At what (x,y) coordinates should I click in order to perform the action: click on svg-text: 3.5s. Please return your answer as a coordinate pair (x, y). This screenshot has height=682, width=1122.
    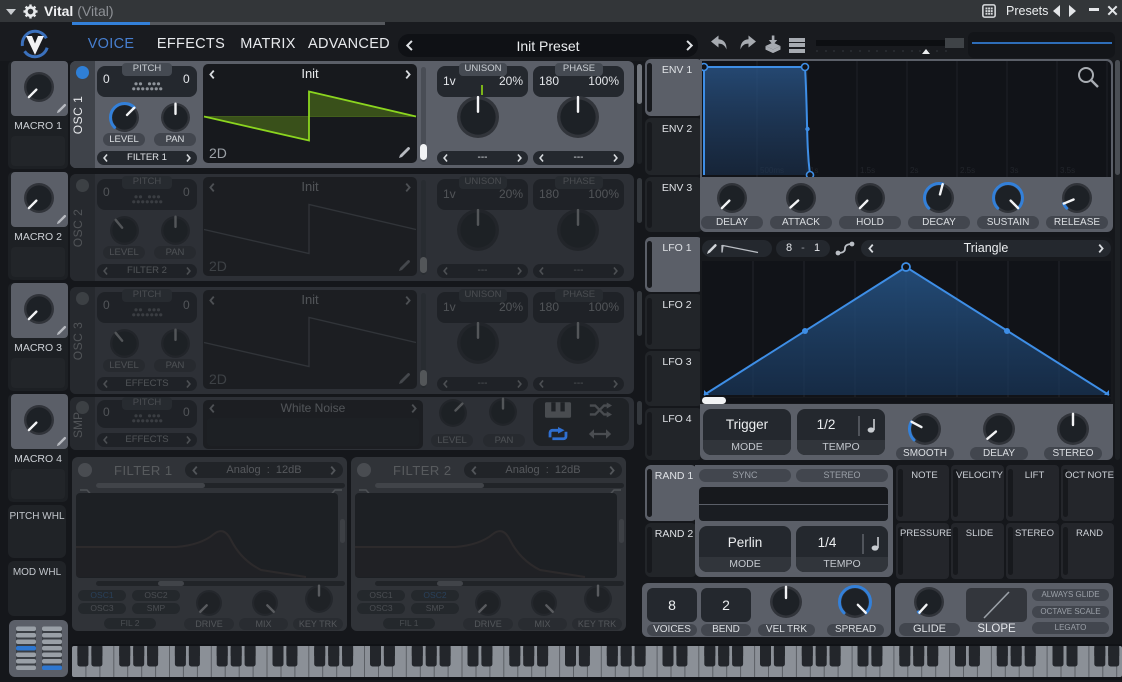
    Looking at the image, I should click on (1067, 170).